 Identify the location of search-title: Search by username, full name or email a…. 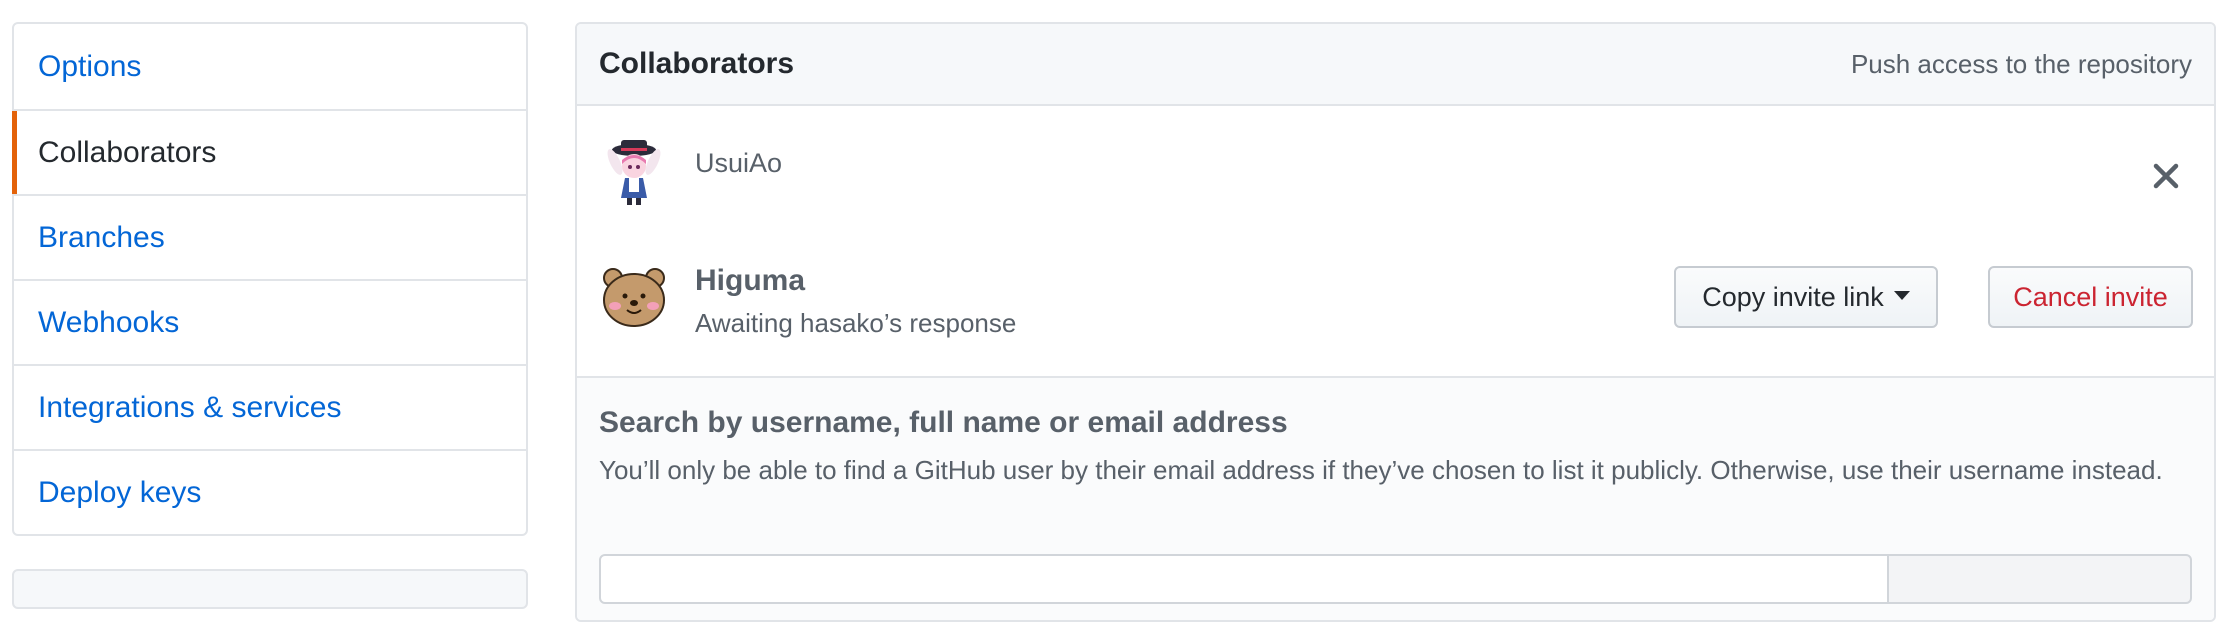
(943, 422).